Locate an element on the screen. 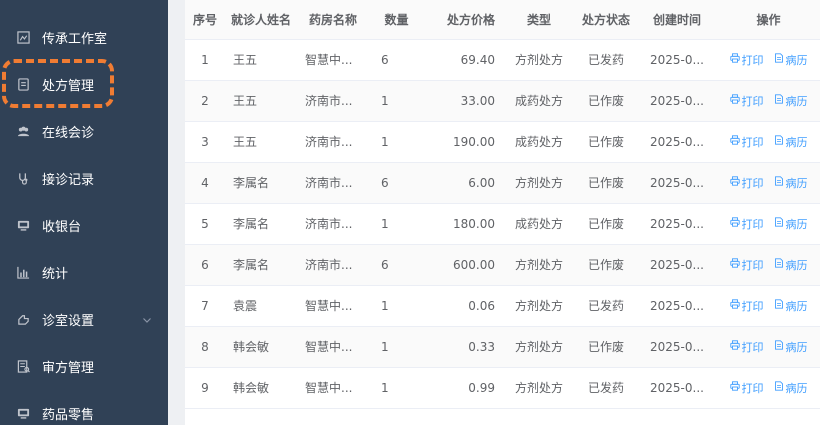 This screenshot has width=820, height=425. sidebar-item-records: 接诊记录 is located at coordinates (84, 178).